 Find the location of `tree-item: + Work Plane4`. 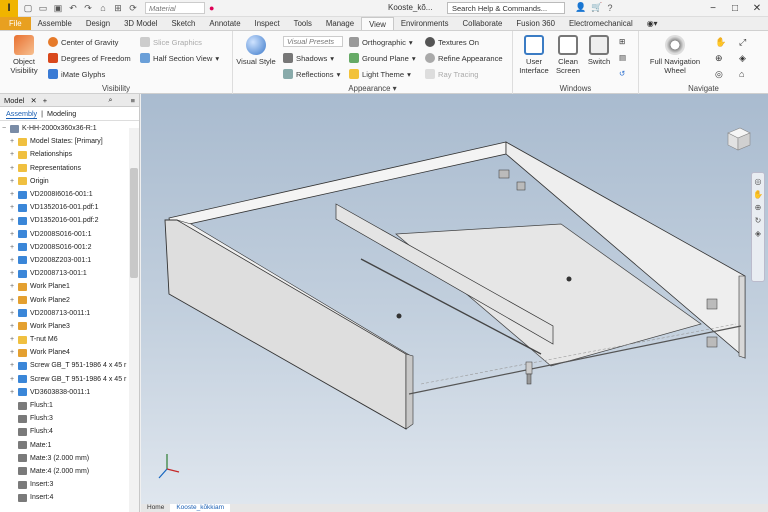

tree-item: + Work Plane4 is located at coordinates (64, 352).